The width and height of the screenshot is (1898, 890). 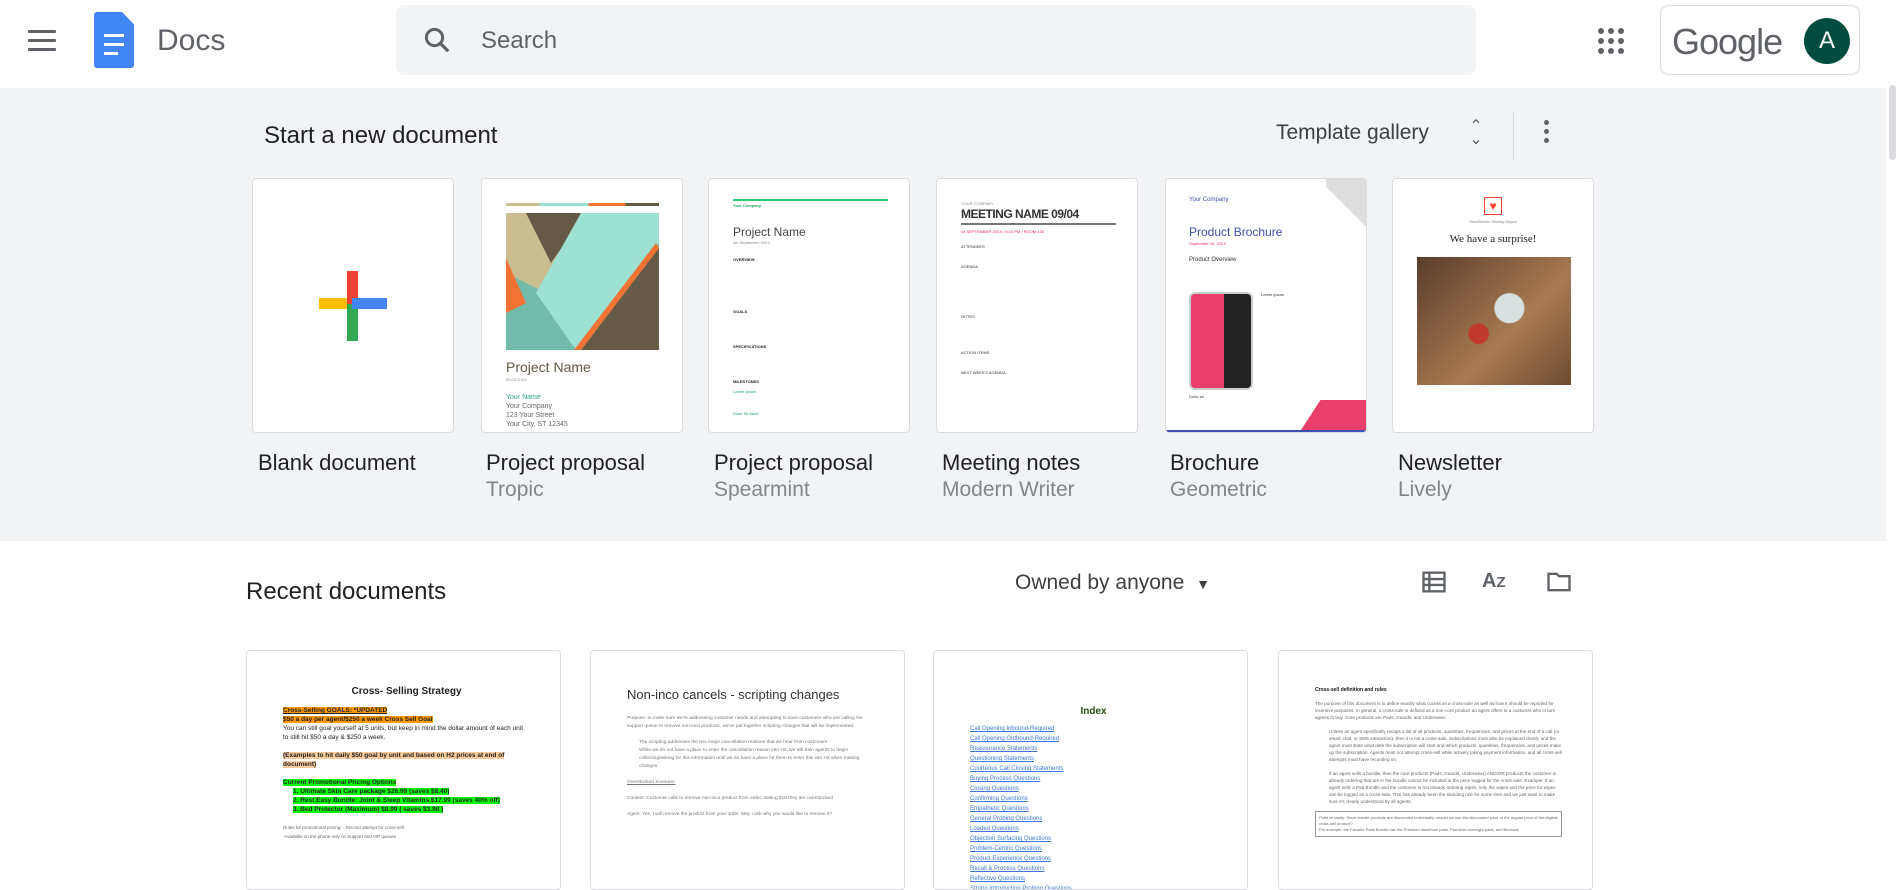 I want to click on list-view-icon, so click(x=1434, y=582).